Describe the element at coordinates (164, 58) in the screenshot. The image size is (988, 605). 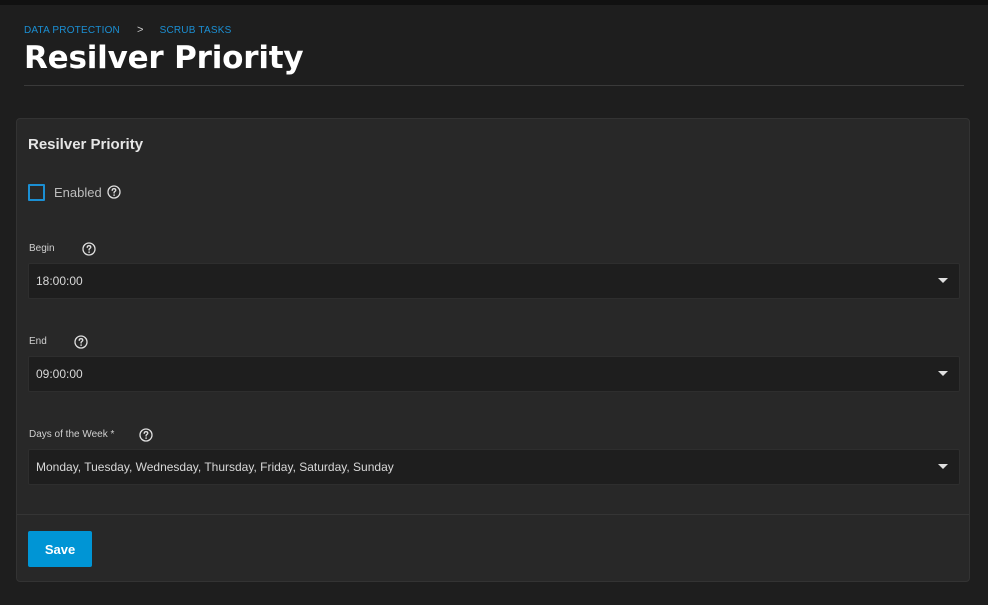
I see `page-title: Resilver Priority` at that location.